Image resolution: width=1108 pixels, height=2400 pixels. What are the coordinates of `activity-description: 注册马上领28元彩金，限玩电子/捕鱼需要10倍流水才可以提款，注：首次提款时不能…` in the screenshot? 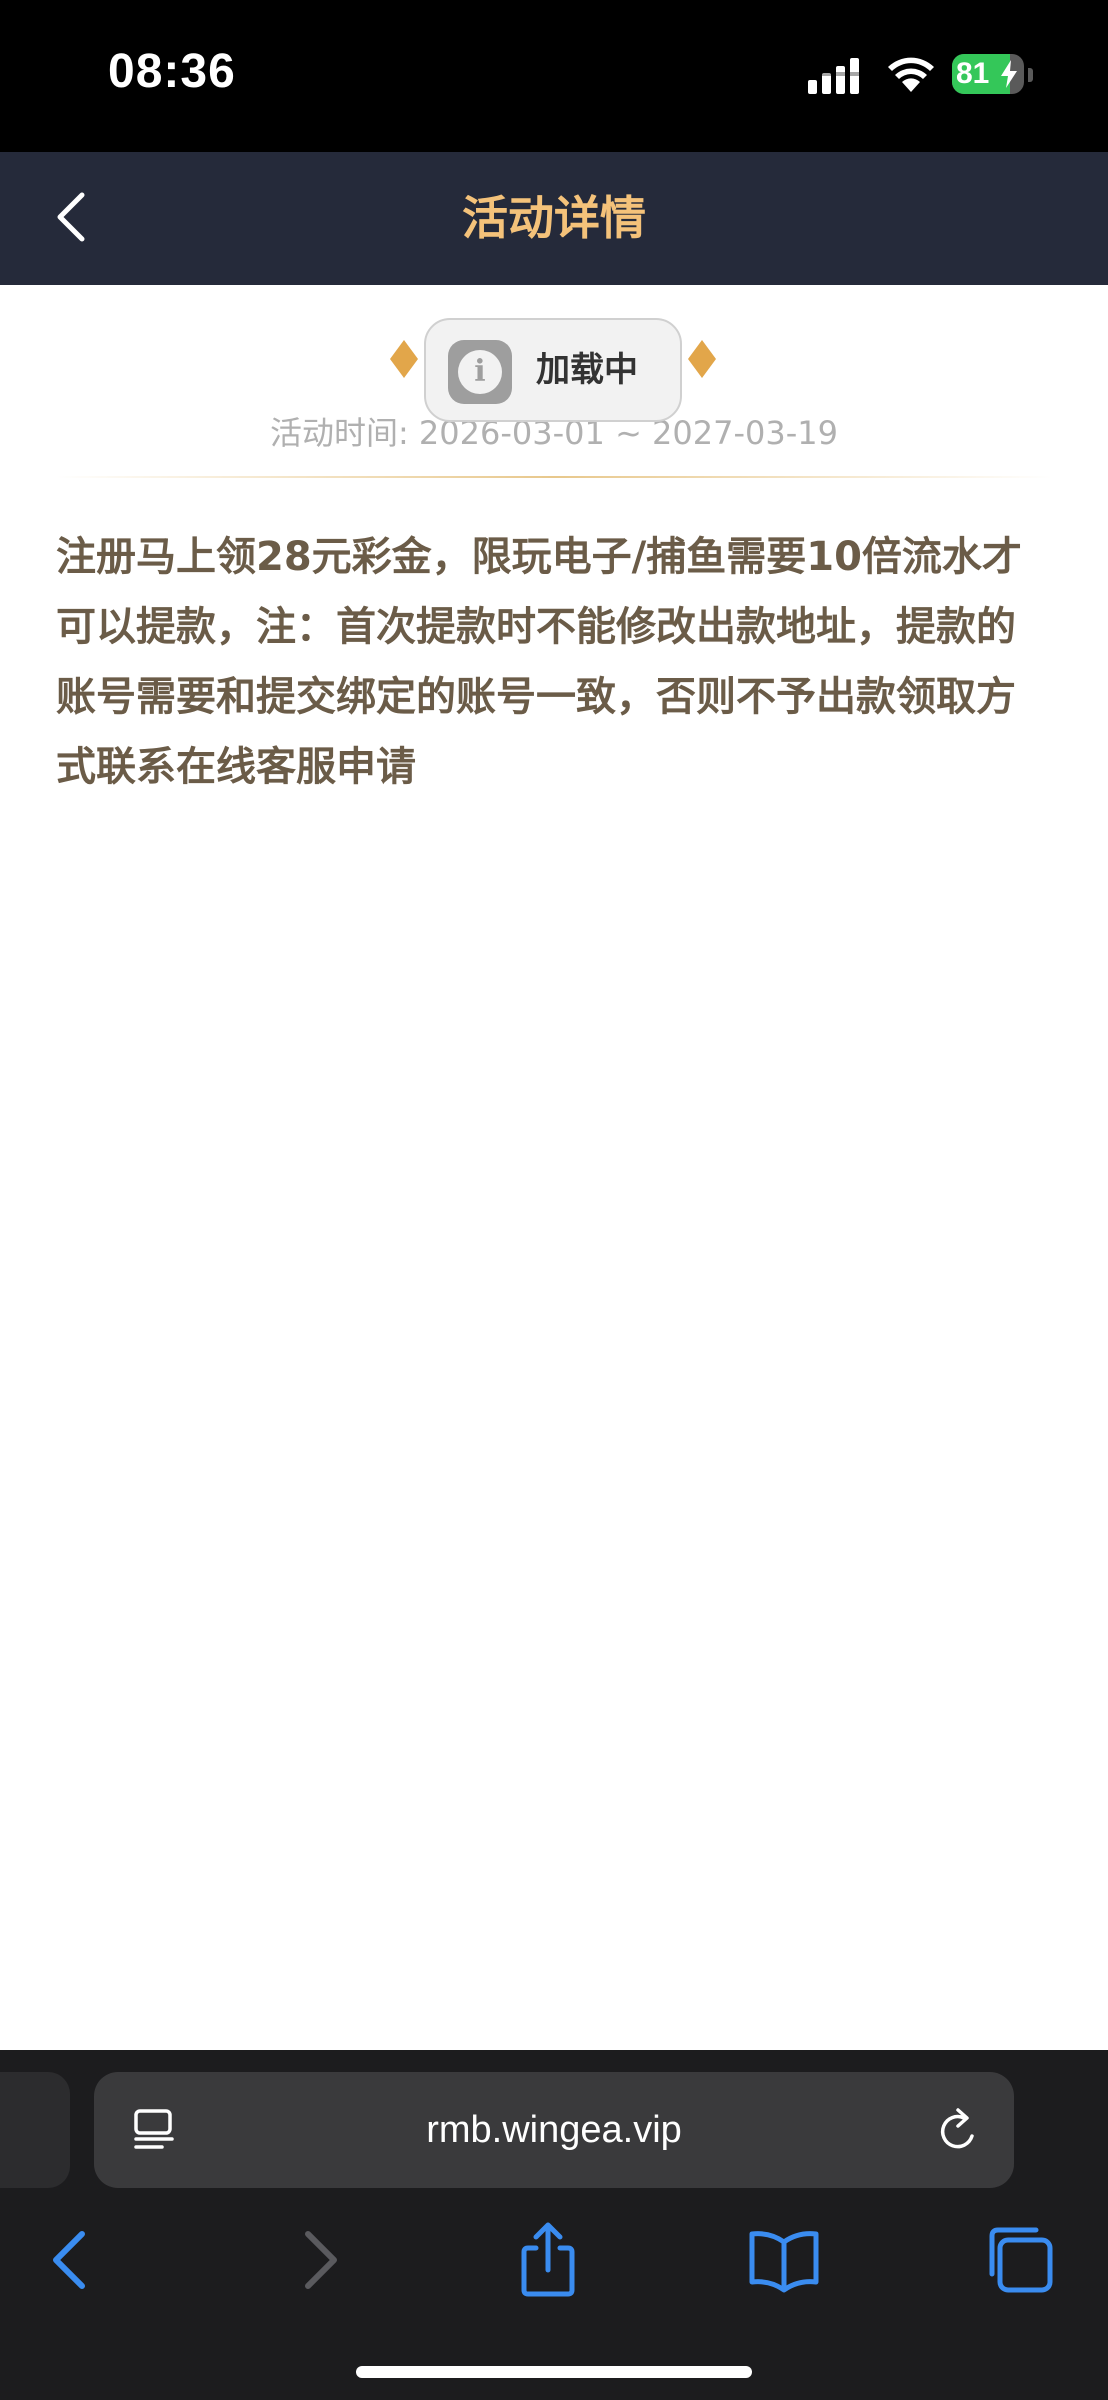 It's located at (539, 662).